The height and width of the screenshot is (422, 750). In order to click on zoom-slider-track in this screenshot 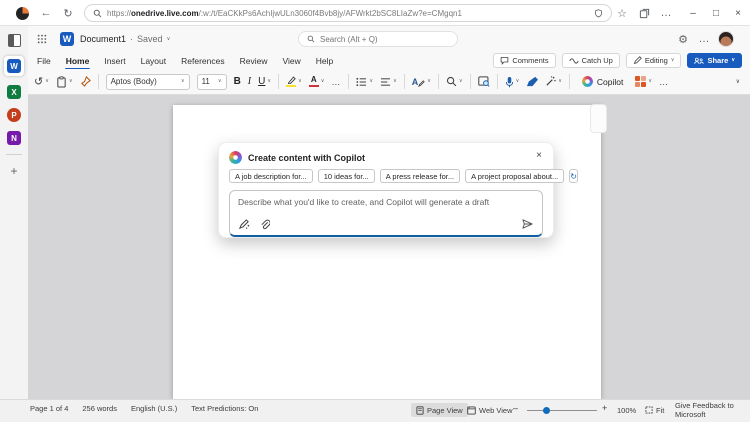, I will do `click(562, 410)`.